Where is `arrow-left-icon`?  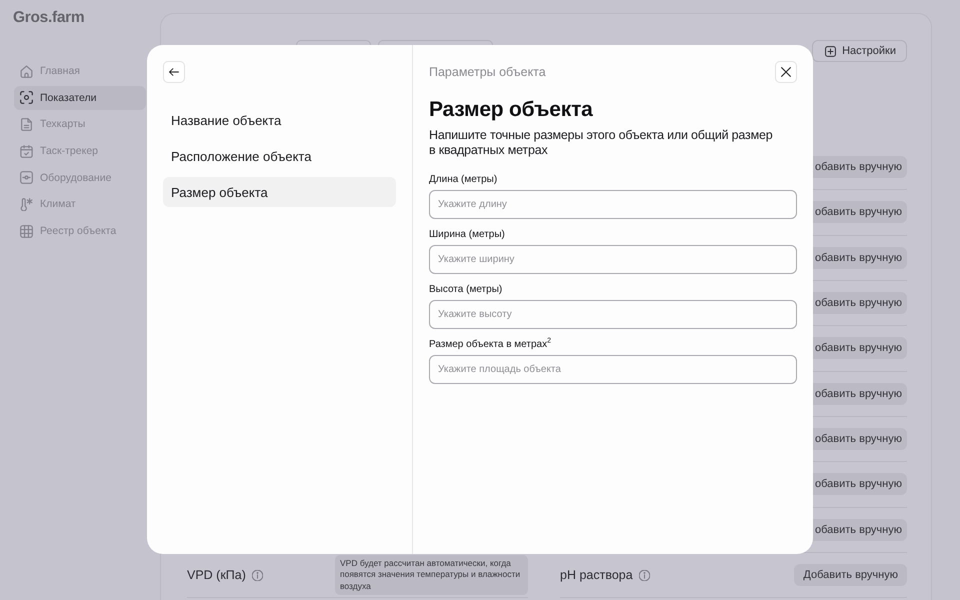 arrow-left-icon is located at coordinates (174, 72).